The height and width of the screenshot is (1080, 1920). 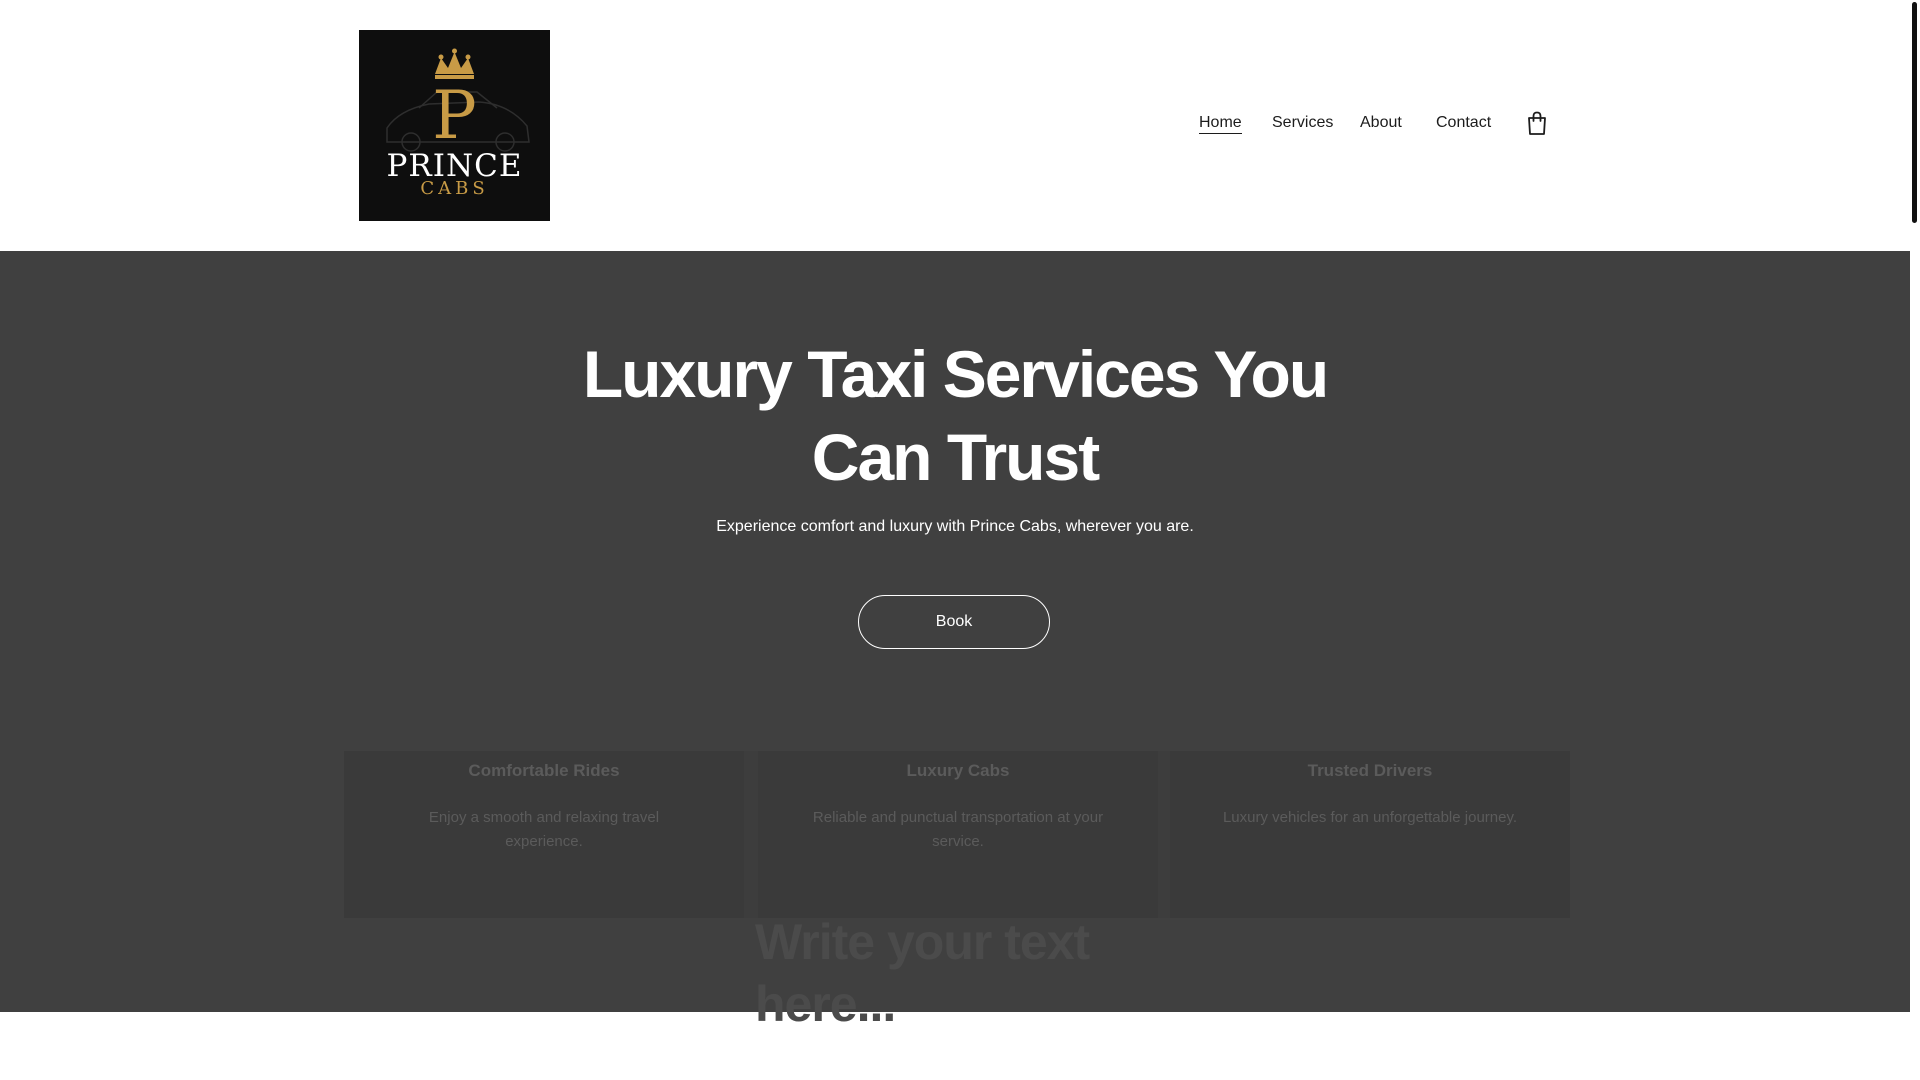 I want to click on nav-contact-link: Contact, so click(x=1463, y=123).